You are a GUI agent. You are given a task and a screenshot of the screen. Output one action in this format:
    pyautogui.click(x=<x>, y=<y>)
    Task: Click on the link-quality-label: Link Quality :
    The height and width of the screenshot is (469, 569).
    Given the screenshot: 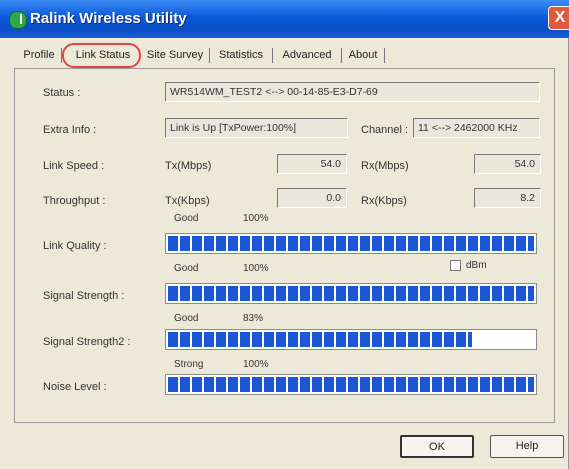 What is the action you would take?
    pyautogui.click(x=75, y=246)
    